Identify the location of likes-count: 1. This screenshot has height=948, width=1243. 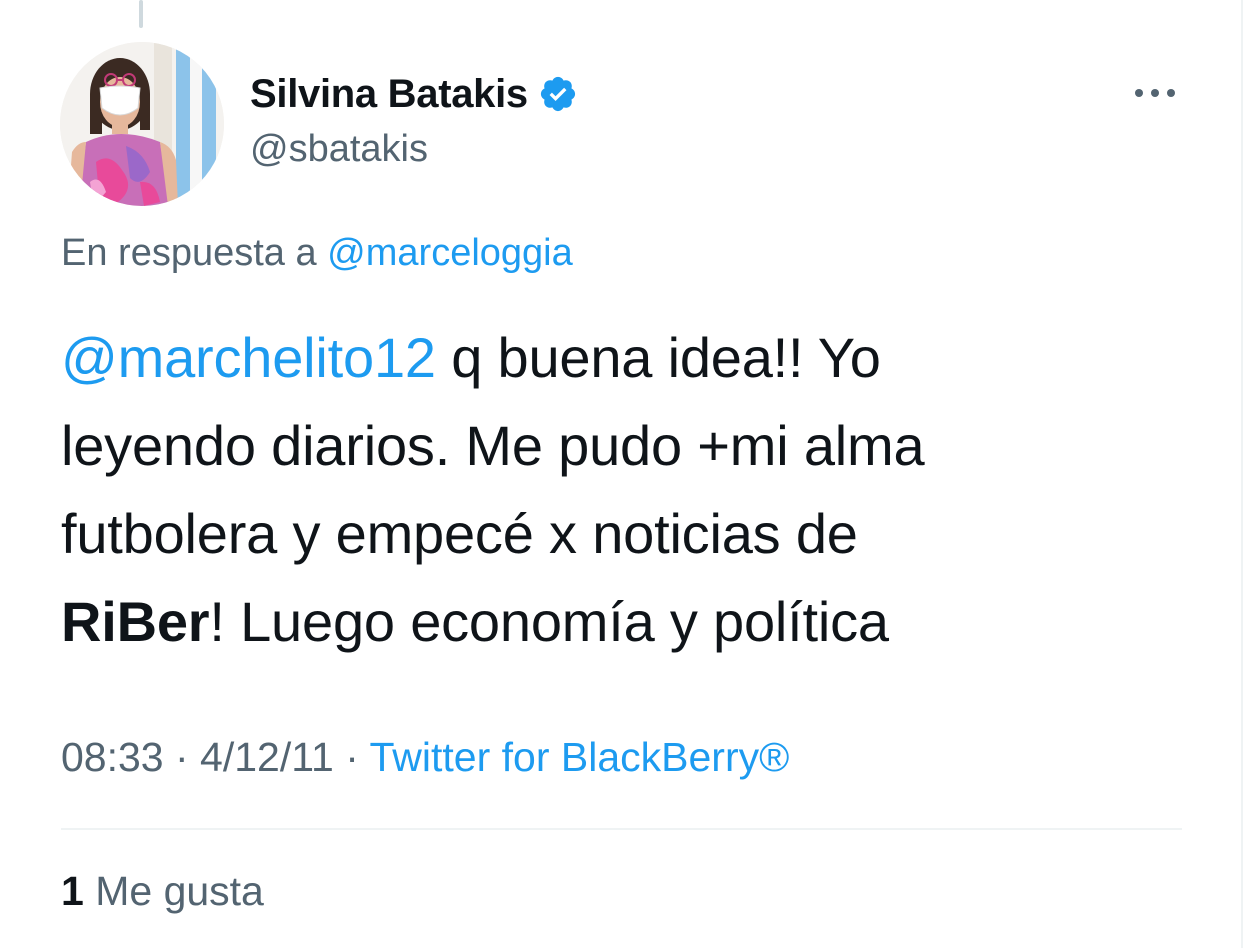
(72, 891).